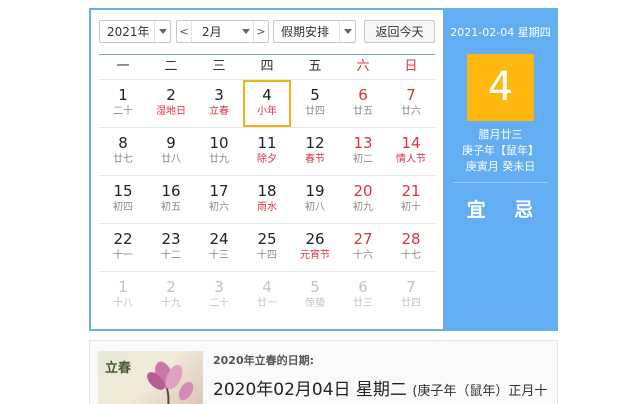  What do you see at coordinates (171, 295) in the screenshot?
I see `calendar-day: 2 十九` at bounding box center [171, 295].